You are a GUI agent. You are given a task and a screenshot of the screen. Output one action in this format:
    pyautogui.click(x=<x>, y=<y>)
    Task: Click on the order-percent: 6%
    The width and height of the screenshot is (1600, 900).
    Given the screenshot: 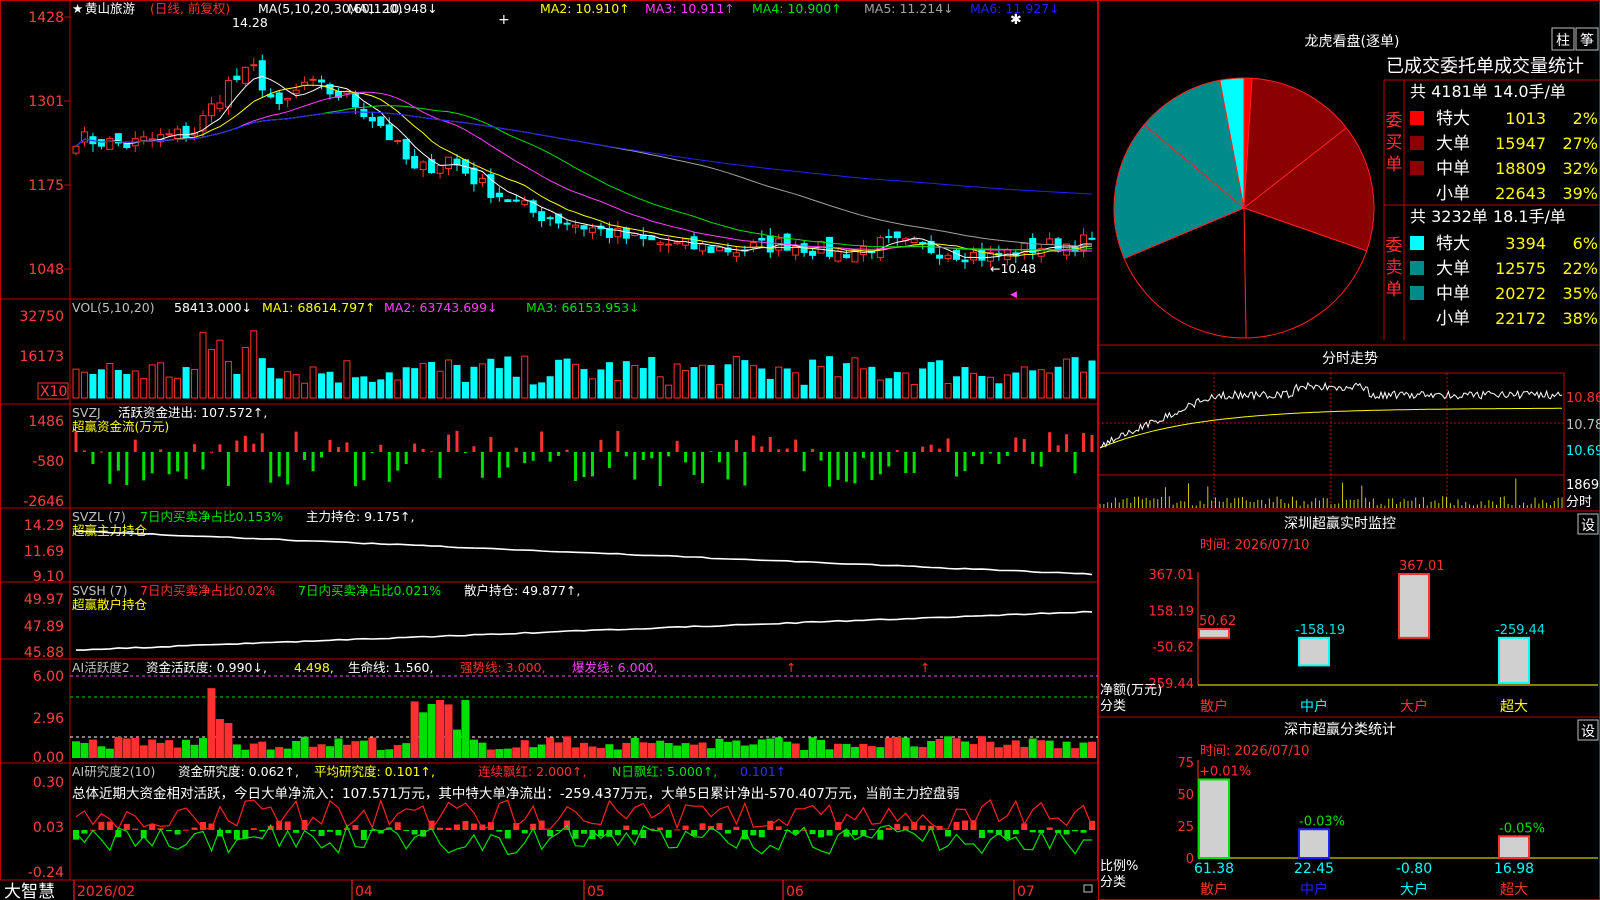 What is the action you would take?
    pyautogui.click(x=1585, y=243)
    